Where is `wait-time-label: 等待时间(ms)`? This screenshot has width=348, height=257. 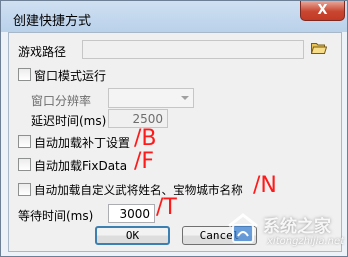
wait-time-label: 等待时间(ms) is located at coordinates (56, 216).